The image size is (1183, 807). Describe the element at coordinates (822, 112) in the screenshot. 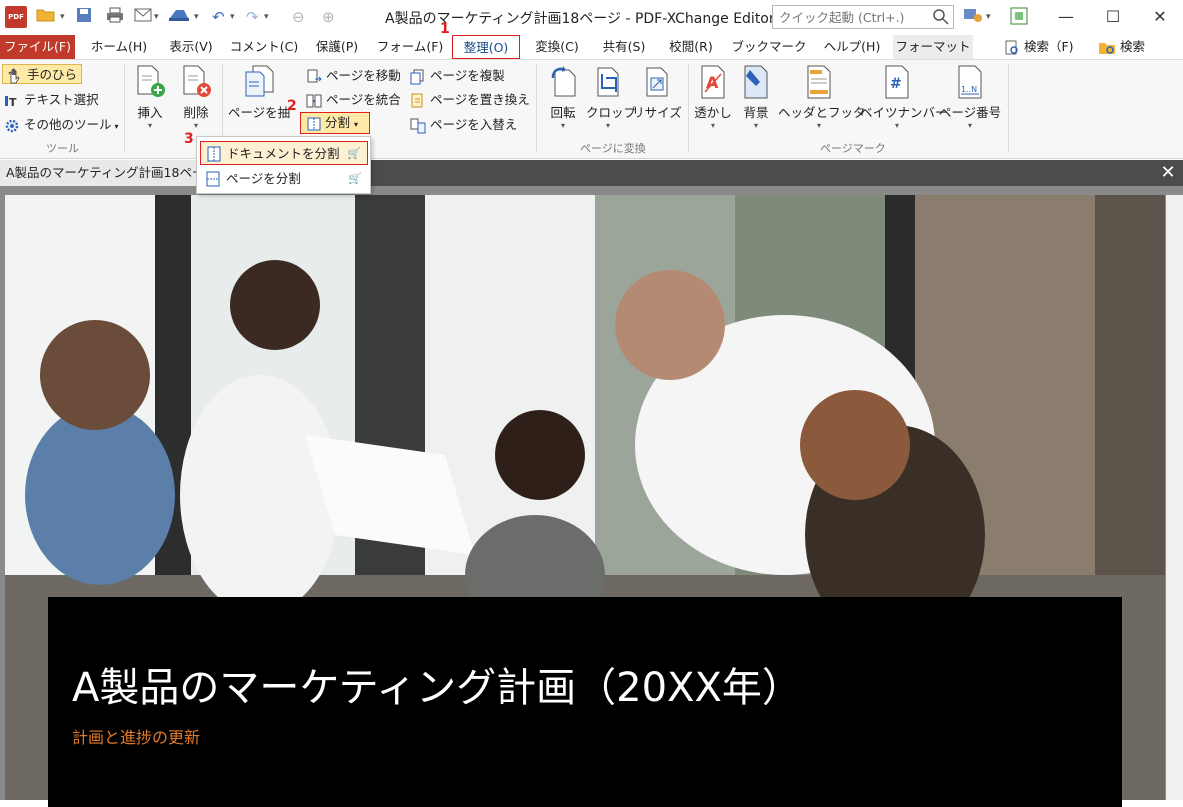

I see `header-footer-label: ヘッダとフッタ` at that location.